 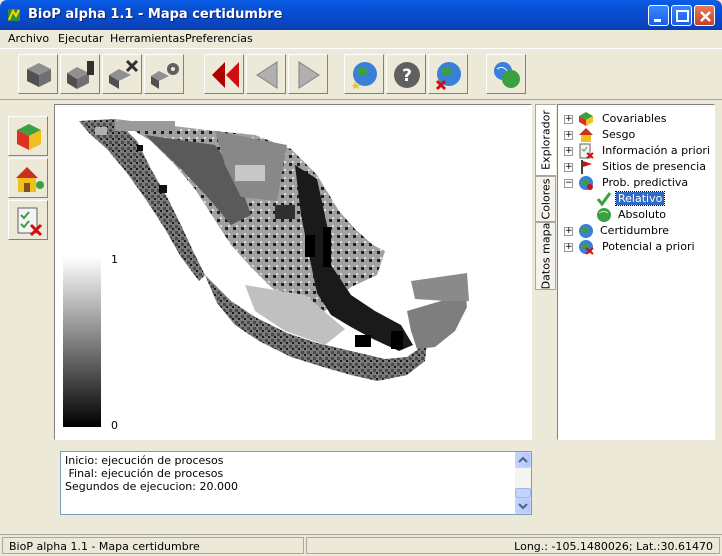 I want to click on globe-star-button, so click(x=364, y=74).